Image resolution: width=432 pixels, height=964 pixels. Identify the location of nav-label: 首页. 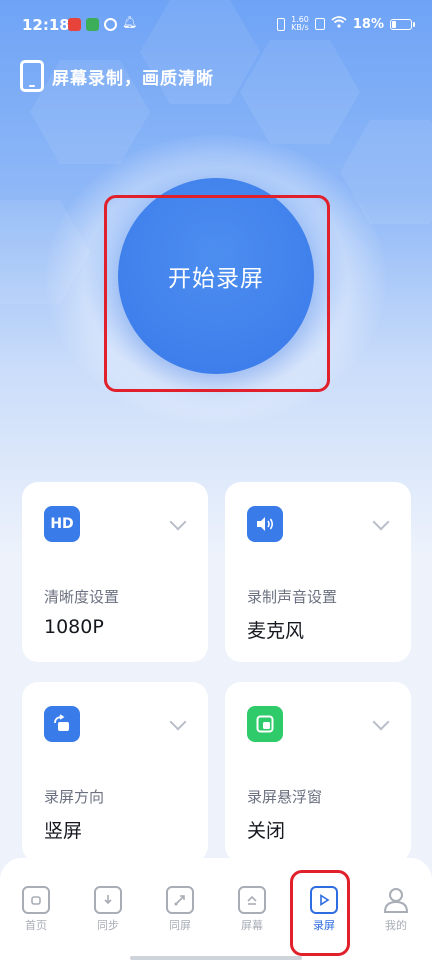
(36, 925).